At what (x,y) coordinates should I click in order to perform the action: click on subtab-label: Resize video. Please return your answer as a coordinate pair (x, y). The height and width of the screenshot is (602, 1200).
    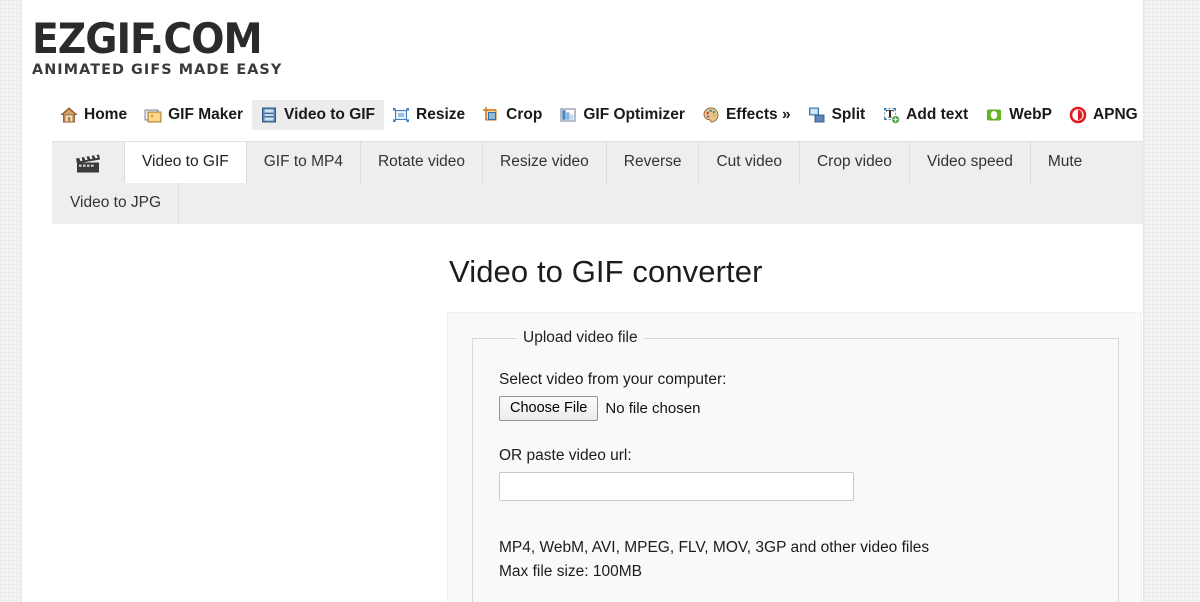
    Looking at the image, I should click on (544, 161).